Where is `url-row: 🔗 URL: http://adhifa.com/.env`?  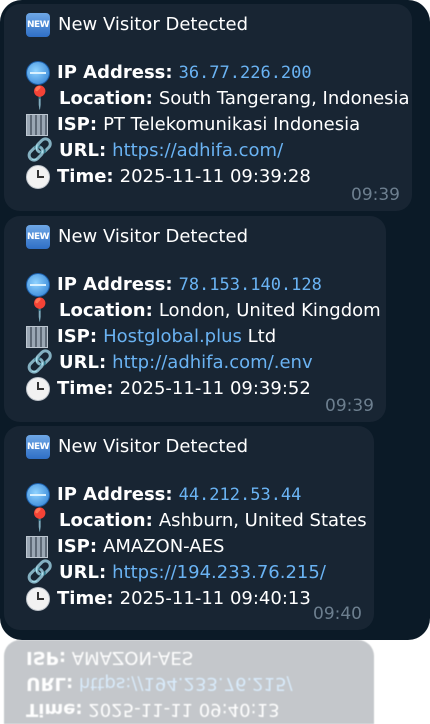
url-row: 🔗 URL: http://adhifa.com/.env is located at coordinates (206, 363).